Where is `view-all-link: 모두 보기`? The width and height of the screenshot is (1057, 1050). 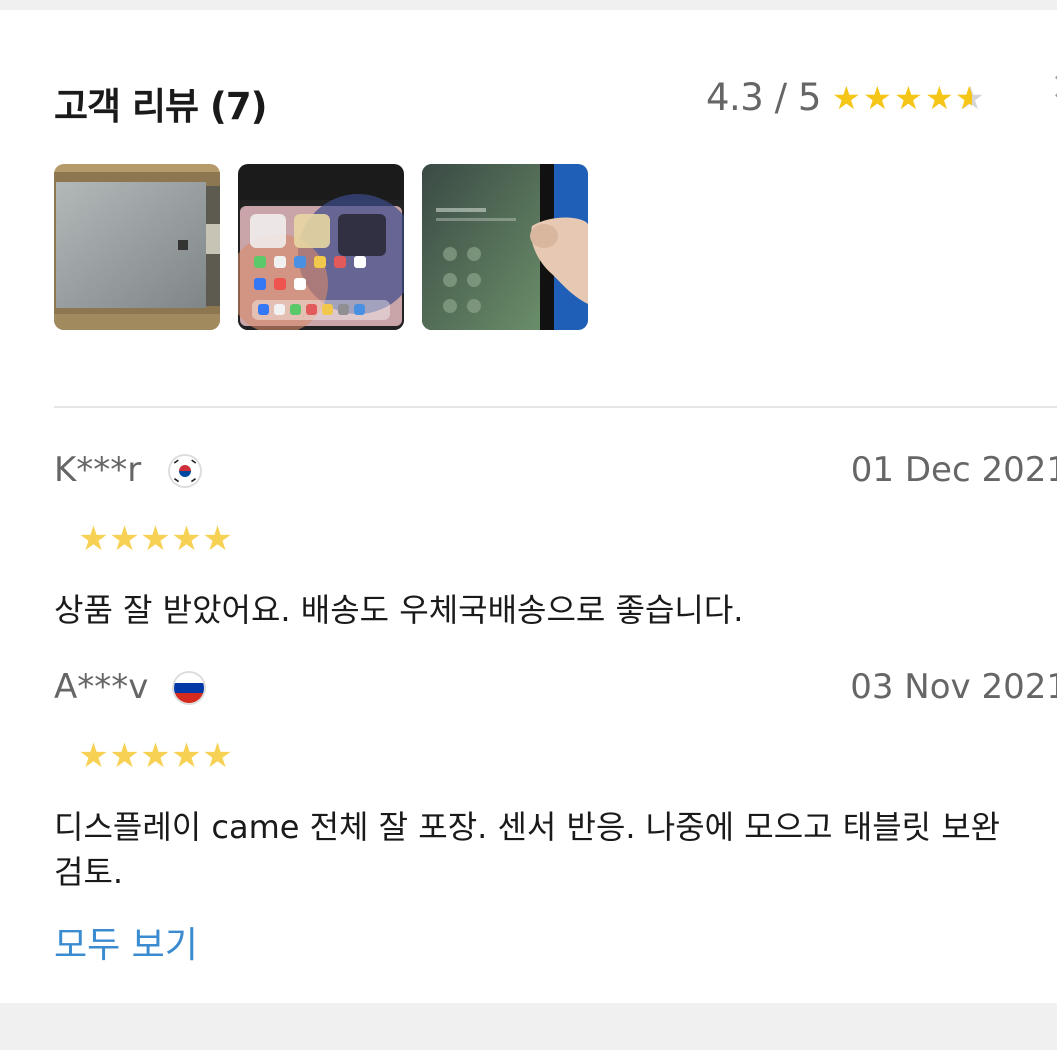 view-all-link: 모두 보기 is located at coordinates (126, 942).